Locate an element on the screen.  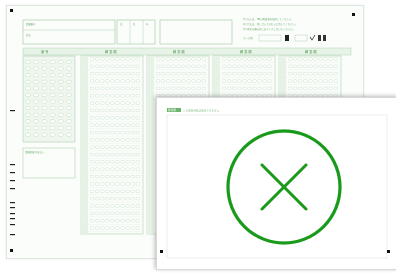
question-number-strip is located at coordinates (150, 145).